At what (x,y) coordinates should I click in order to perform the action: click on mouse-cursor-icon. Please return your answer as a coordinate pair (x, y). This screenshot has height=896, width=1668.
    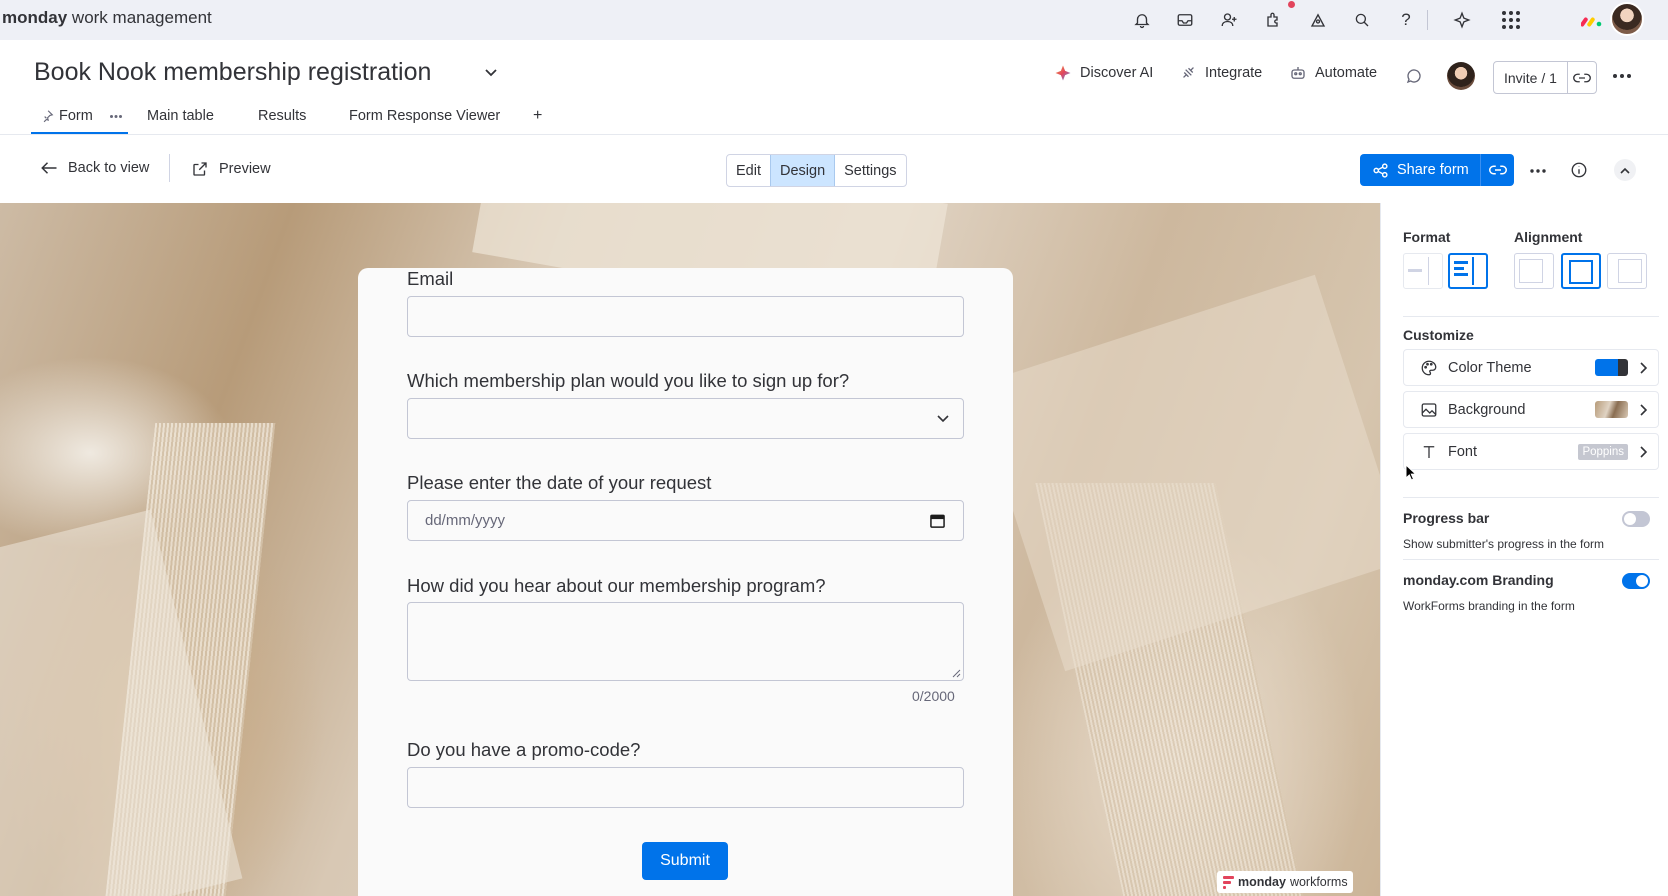
    Looking at the image, I should click on (1411, 472).